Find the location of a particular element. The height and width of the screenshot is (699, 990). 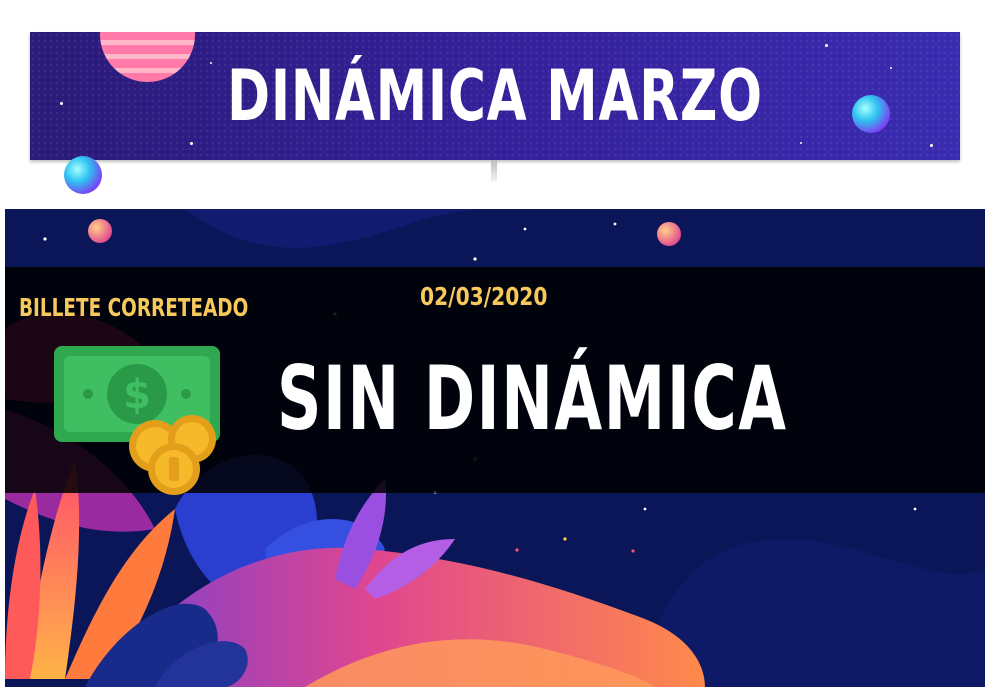

date-label: 02/03/2020 is located at coordinates (484, 296).